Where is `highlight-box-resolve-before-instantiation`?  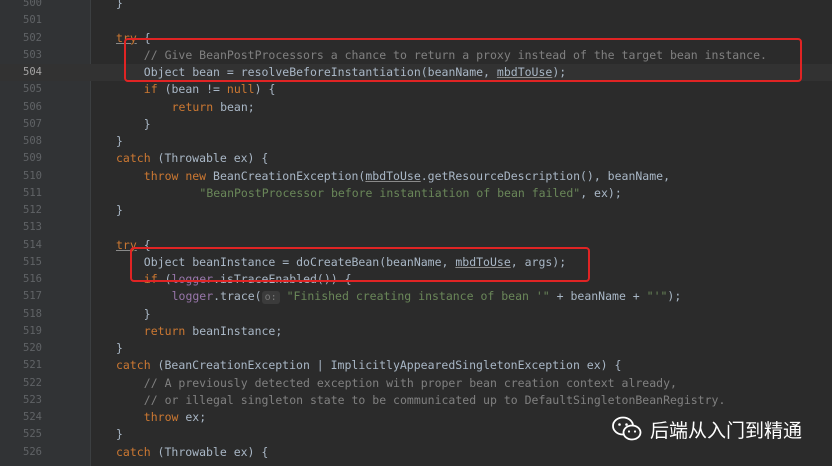
highlight-box-resolve-before-instantiation is located at coordinates (463, 60).